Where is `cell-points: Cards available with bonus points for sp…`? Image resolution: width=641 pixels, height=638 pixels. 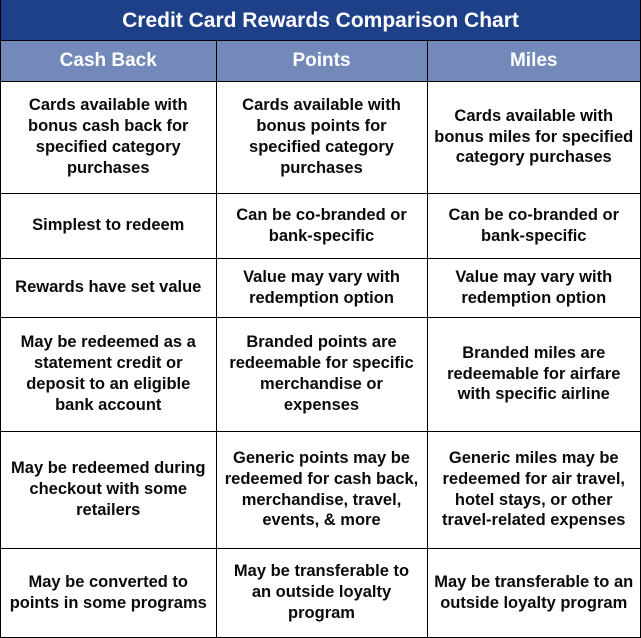 cell-points: Cards available with bonus points for sp… is located at coordinates (321, 137).